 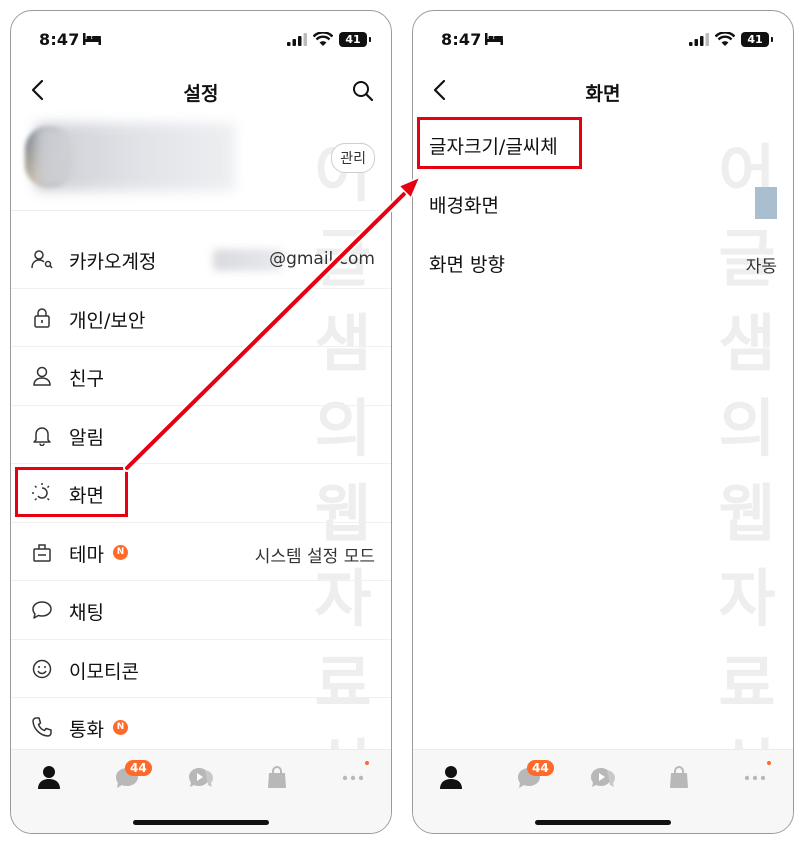 What do you see at coordinates (86, 379) in the screenshot?
I see `menu-label: 친구` at bounding box center [86, 379].